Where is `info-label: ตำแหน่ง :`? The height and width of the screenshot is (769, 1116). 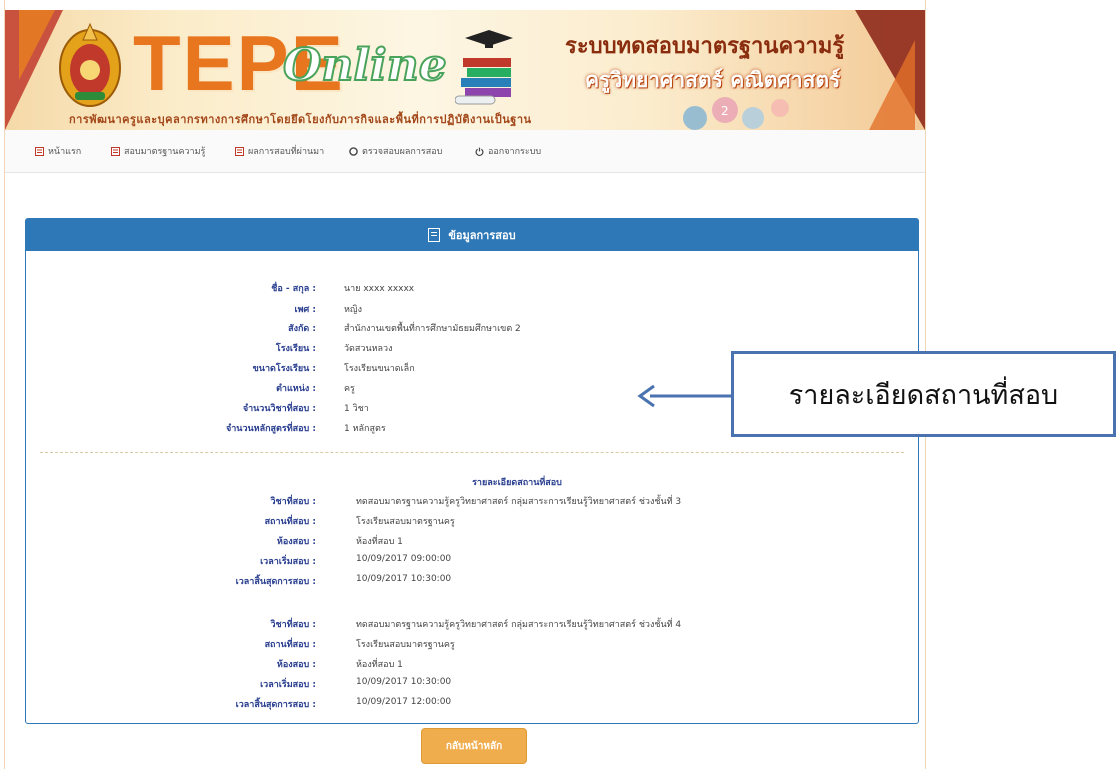
info-label: ตำแหน่ง : is located at coordinates (296, 389).